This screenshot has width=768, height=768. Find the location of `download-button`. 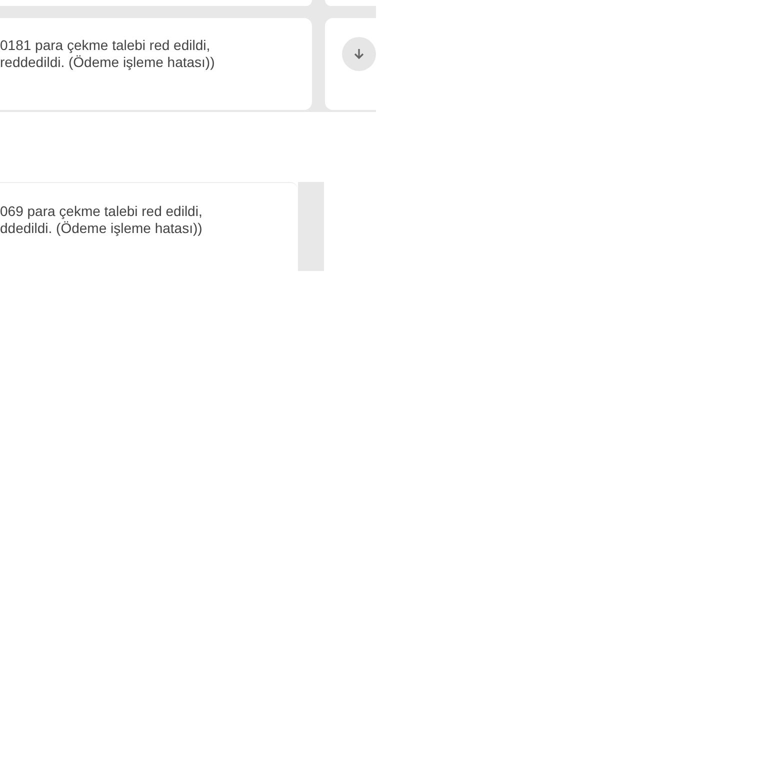

download-button is located at coordinates (359, 54).